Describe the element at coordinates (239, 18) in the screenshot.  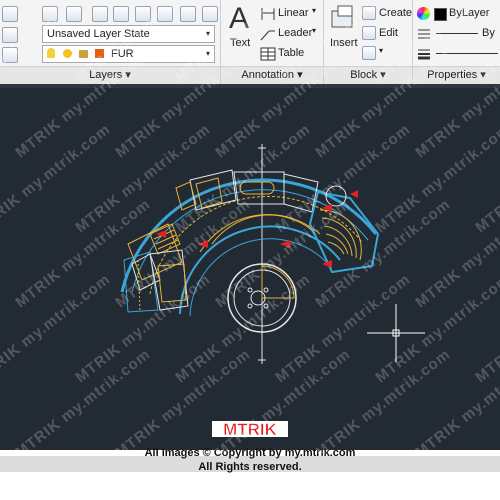
I see `text-icon: A` at that location.